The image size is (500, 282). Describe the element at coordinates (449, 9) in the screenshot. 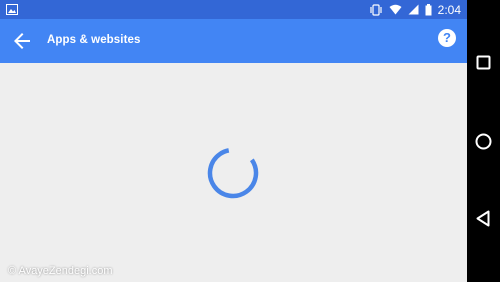

I see `status-time: 2:04` at that location.